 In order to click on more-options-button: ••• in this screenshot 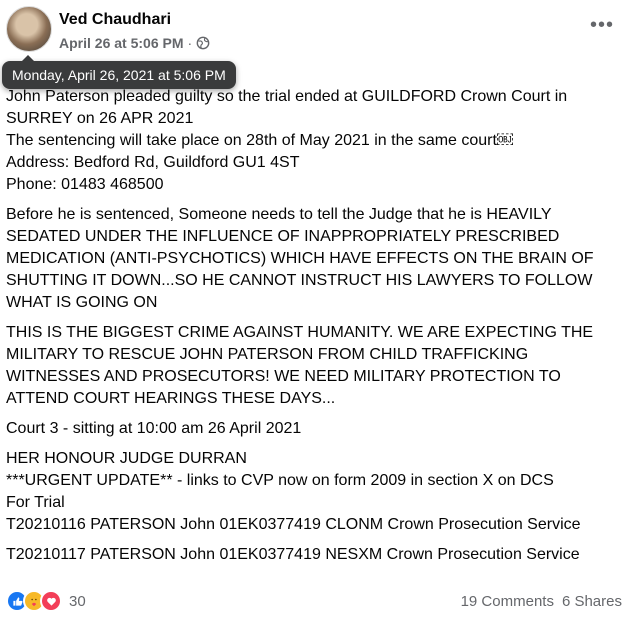, I will do `click(602, 25)`.